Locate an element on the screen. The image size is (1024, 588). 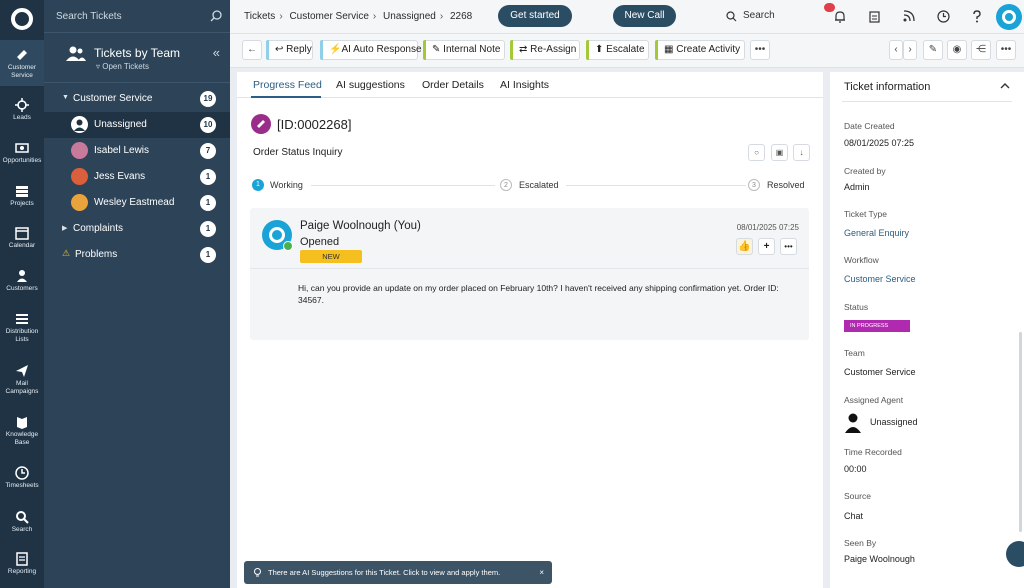
tab-order-details: Order Details is located at coordinates (453, 85).